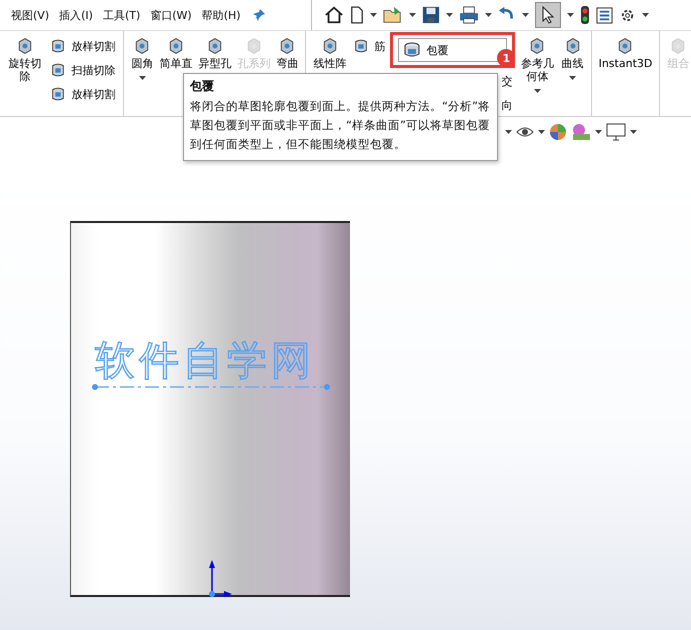  I want to click on list-icon, so click(604, 15).